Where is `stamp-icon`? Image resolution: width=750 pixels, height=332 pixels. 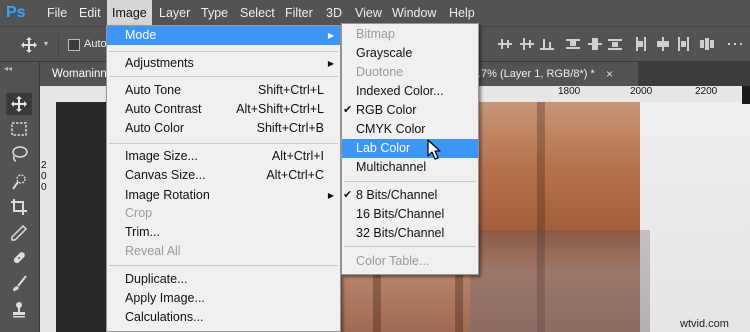
stamp-icon is located at coordinates (19, 310).